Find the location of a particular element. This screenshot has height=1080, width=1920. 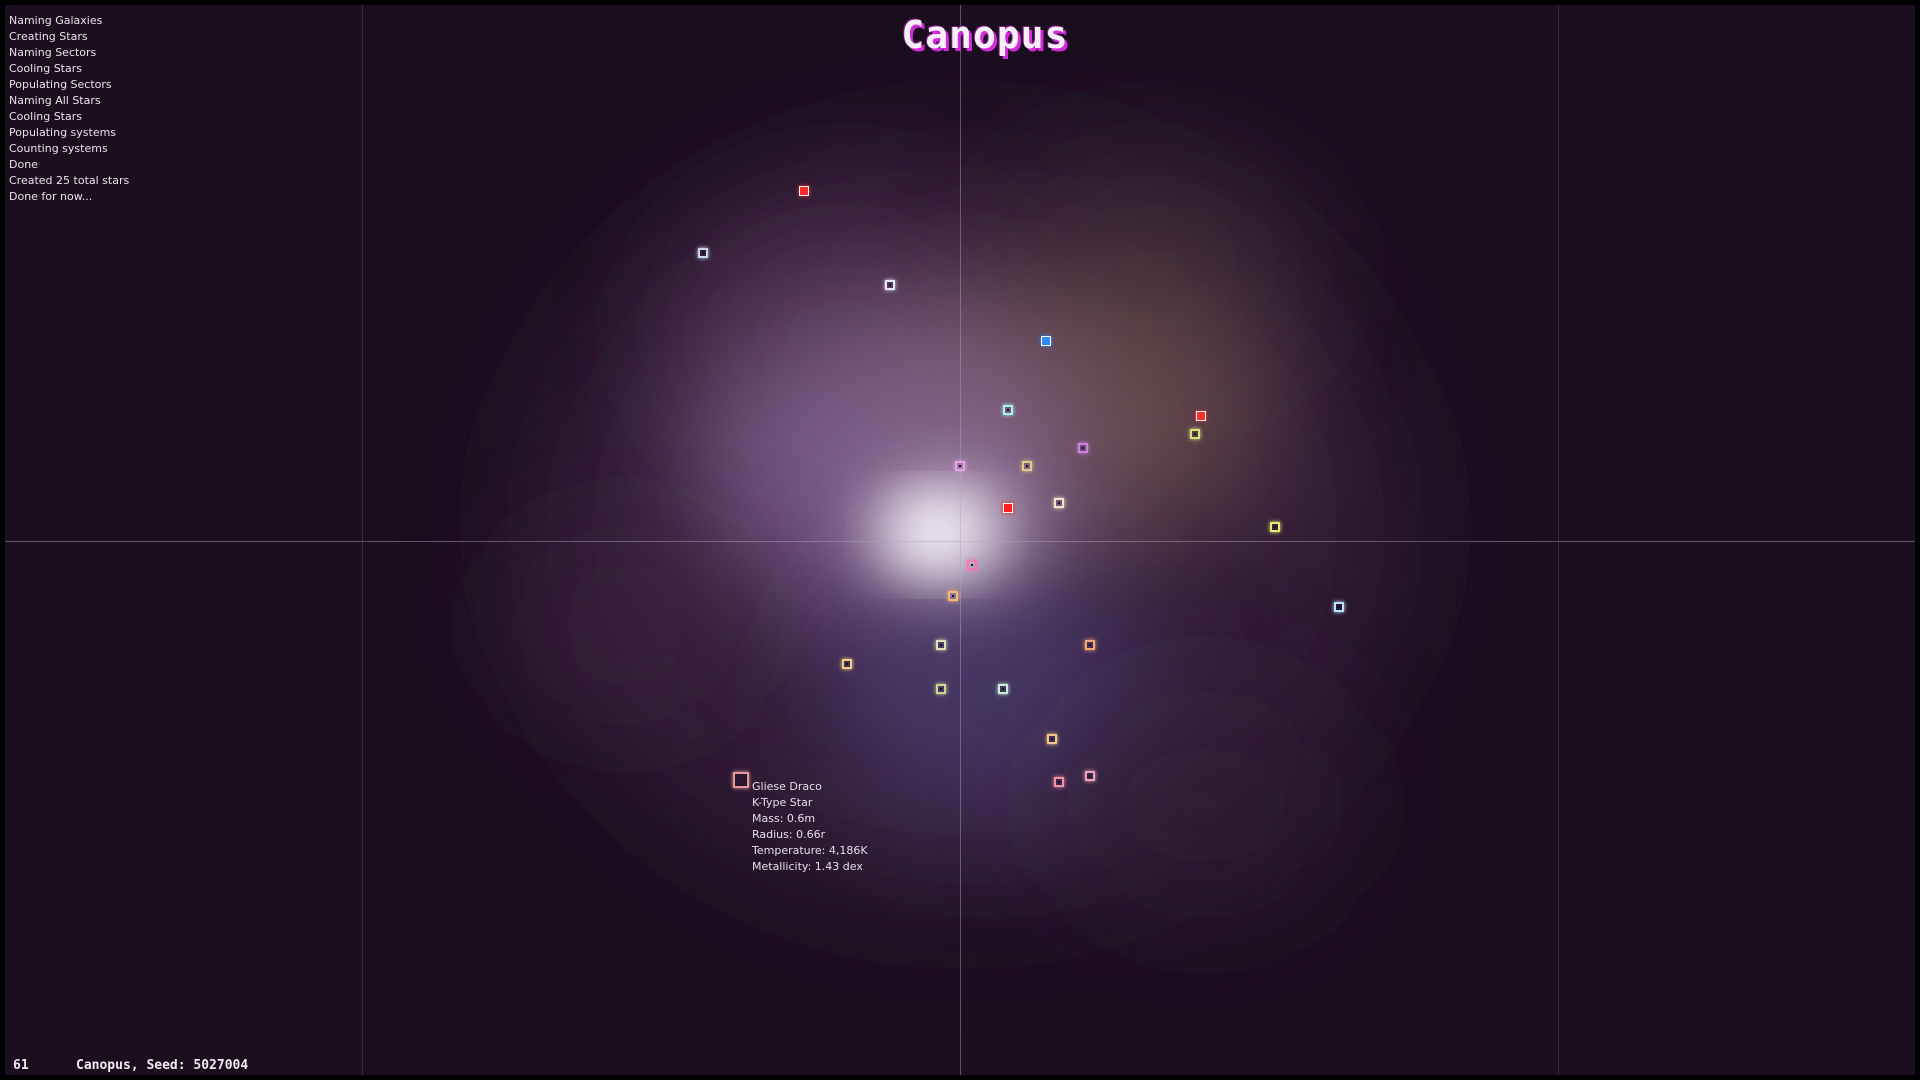

log-line: Creating Stars is located at coordinates (48, 36).